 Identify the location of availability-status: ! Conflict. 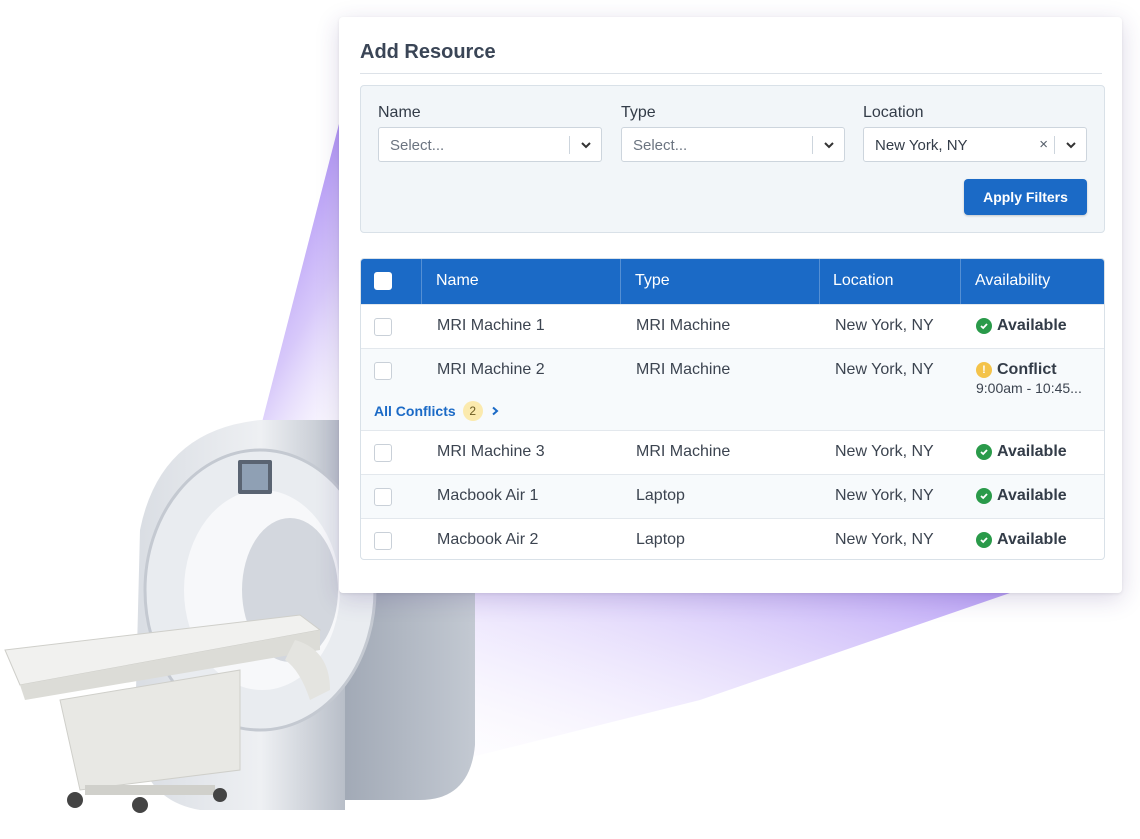
(1016, 370).